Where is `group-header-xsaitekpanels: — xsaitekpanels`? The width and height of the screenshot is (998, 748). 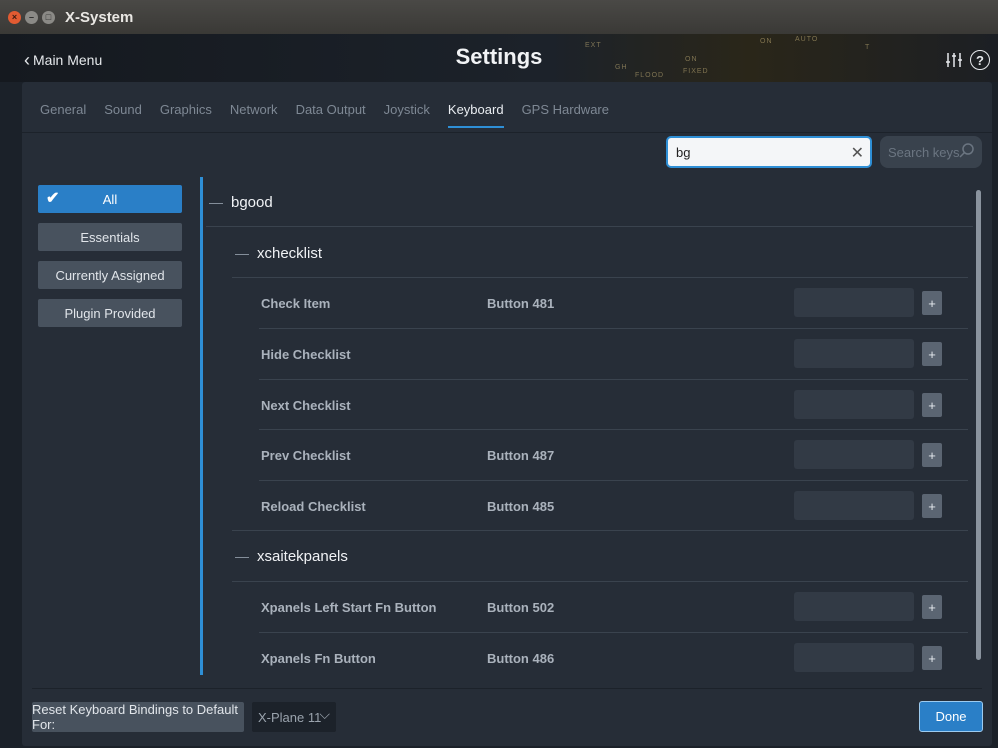 group-header-xsaitekpanels: — xsaitekpanels is located at coordinates (291, 556).